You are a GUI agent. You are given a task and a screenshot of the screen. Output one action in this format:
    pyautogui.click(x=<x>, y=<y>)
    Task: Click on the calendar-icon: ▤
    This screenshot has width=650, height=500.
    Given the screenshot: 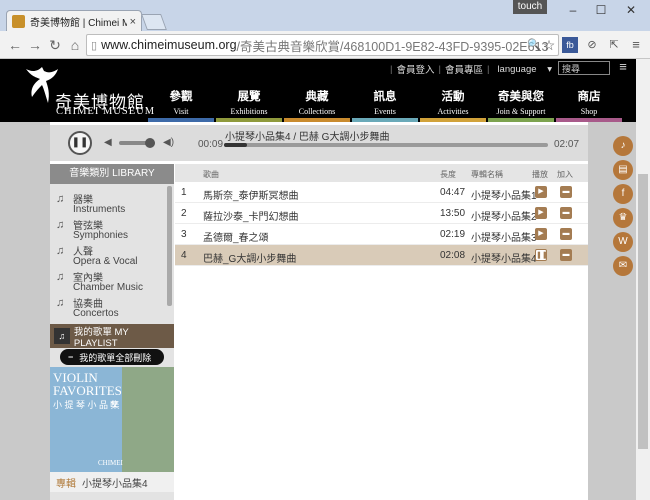 What is the action you would take?
    pyautogui.click(x=623, y=170)
    